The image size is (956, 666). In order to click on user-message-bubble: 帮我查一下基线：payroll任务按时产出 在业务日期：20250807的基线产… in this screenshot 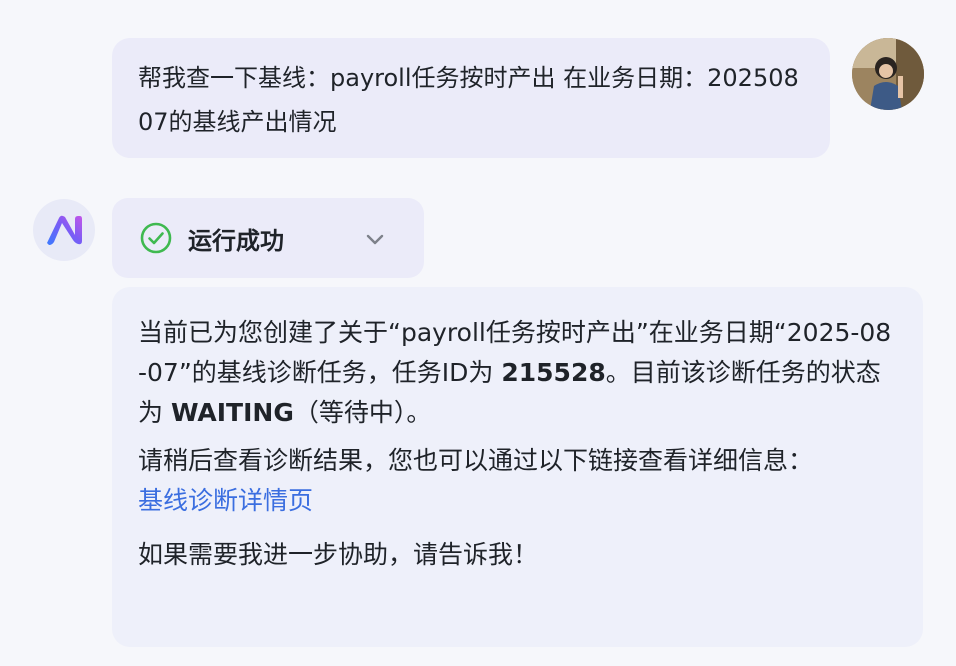, I will do `click(471, 98)`.